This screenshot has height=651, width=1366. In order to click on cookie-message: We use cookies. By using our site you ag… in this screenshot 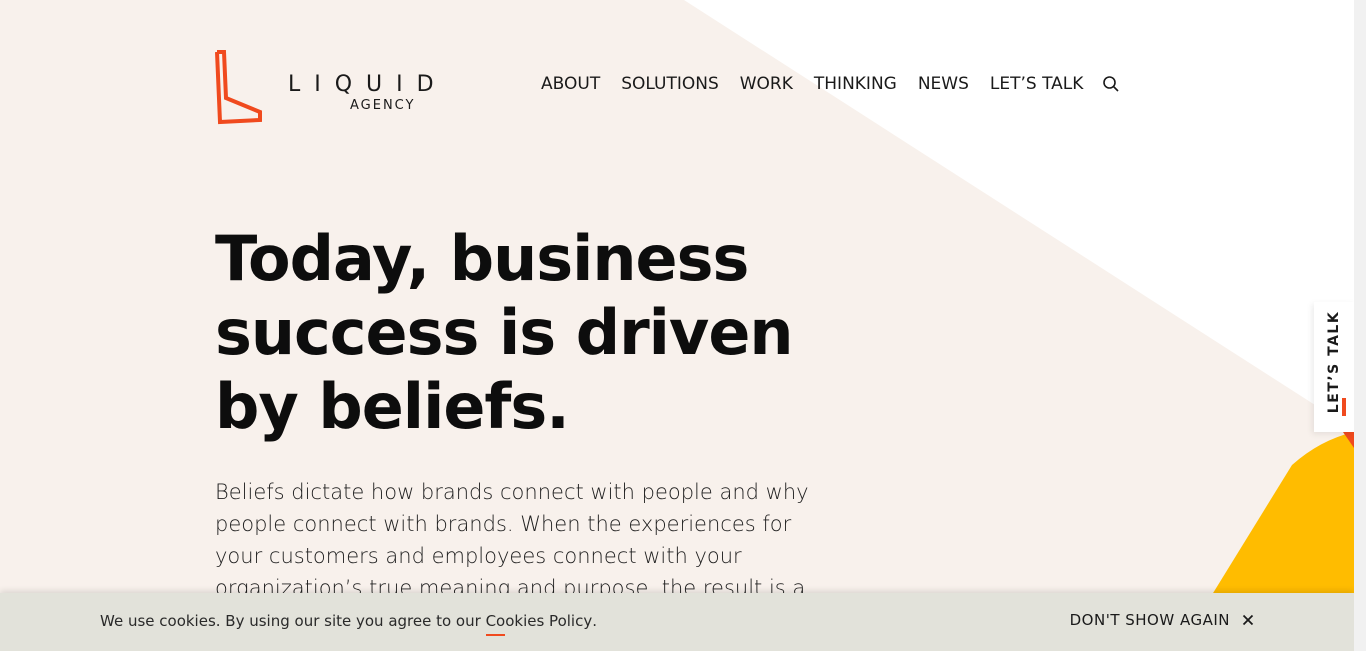, I will do `click(348, 624)`.